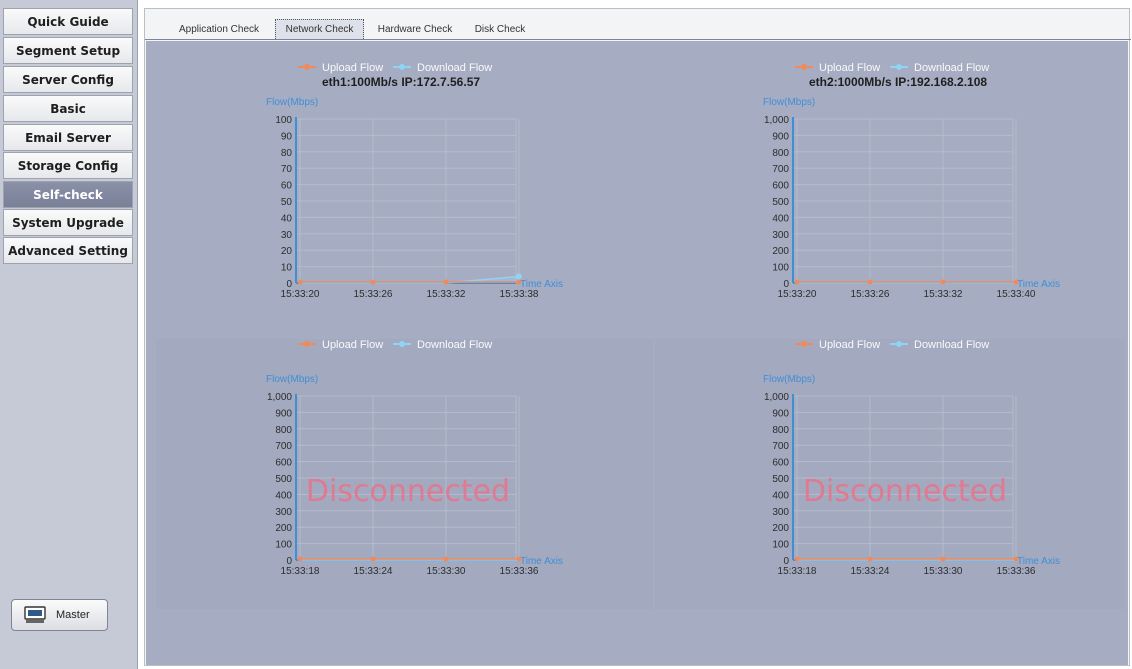  What do you see at coordinates (68, 194) in the screenshot?
I see `sidebar-item-self-check: Self-check` at bounding box center [68, 194].